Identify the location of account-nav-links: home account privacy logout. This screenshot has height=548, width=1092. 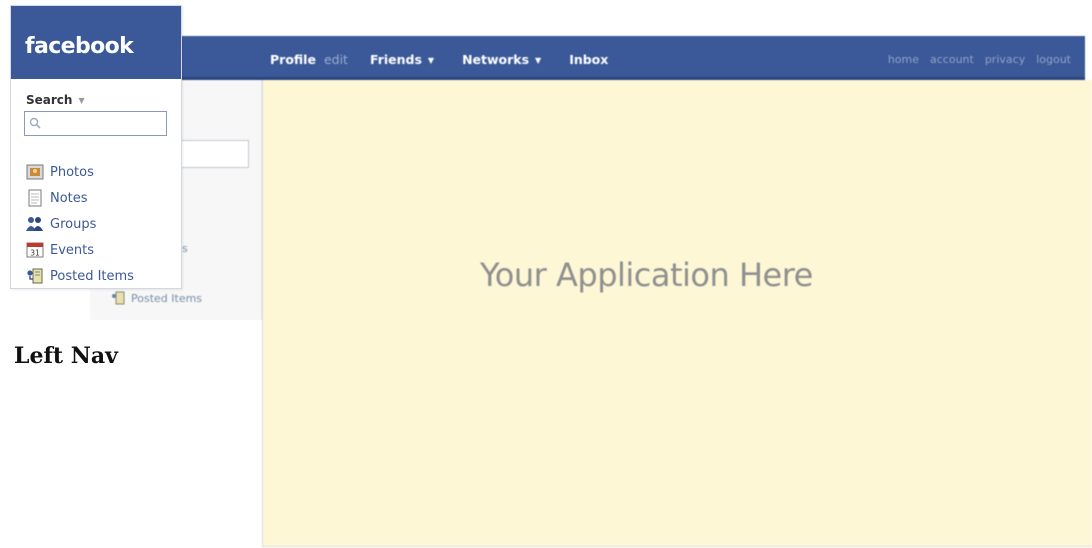
(974, 59).